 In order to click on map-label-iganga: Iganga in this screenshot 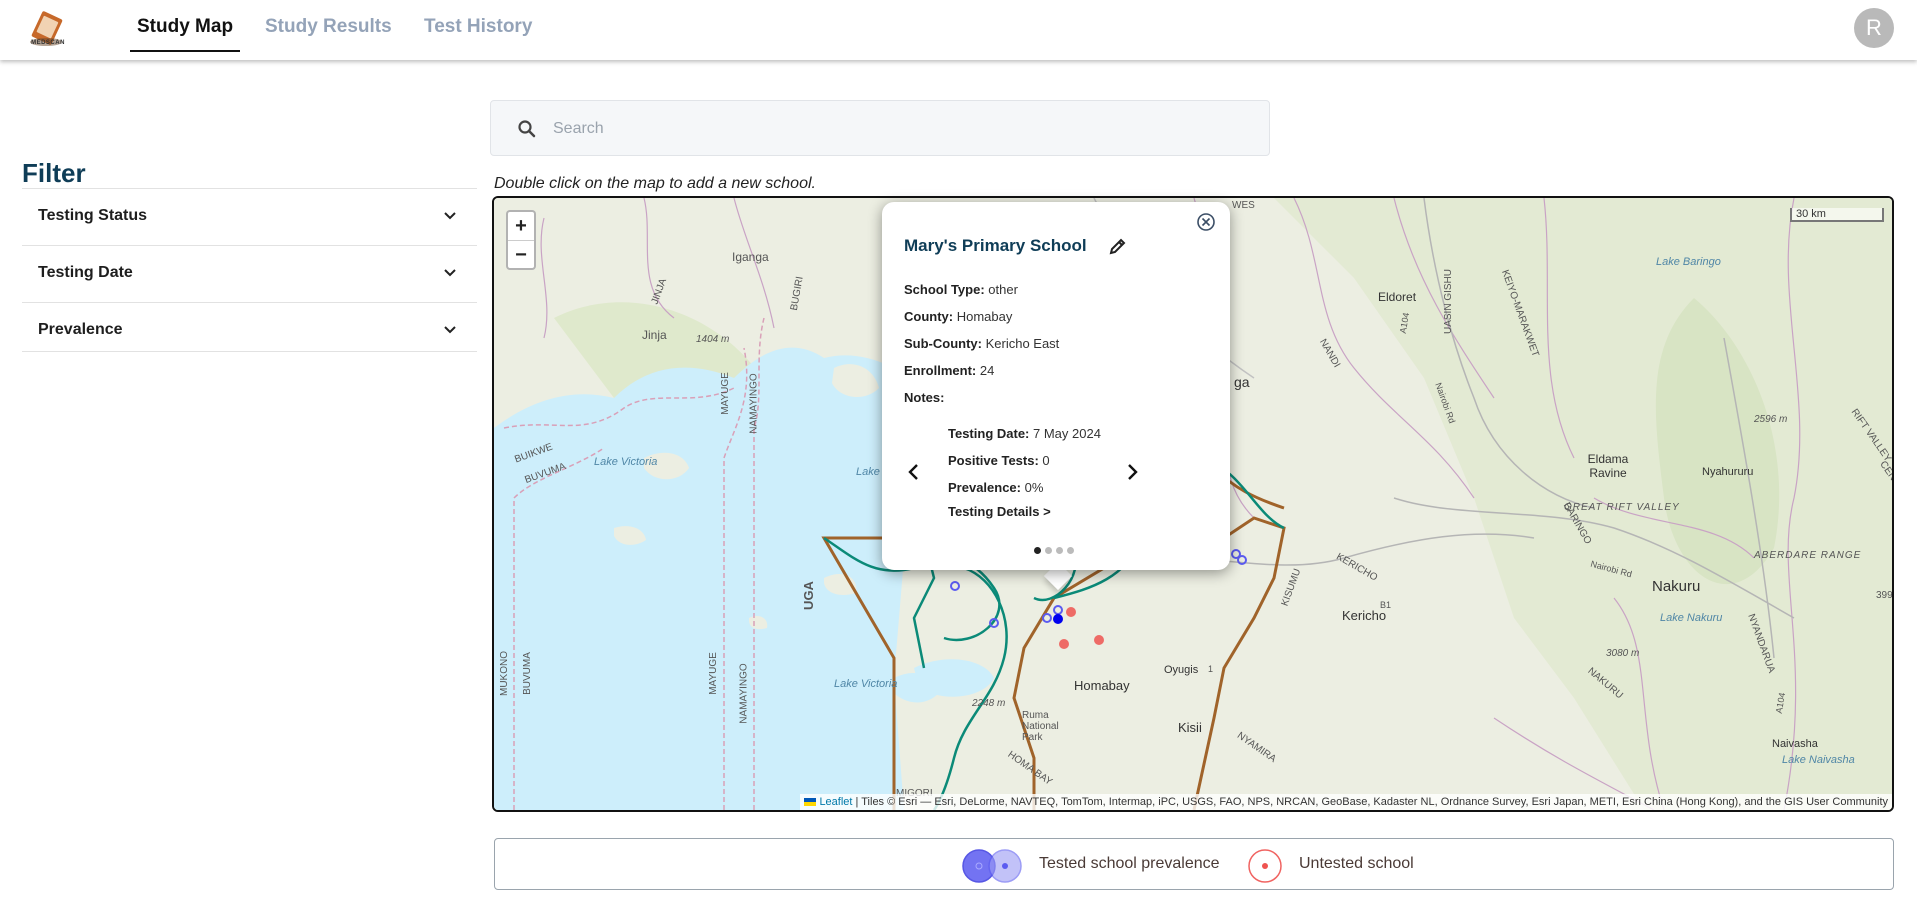, I will do `click(750, 257)`.